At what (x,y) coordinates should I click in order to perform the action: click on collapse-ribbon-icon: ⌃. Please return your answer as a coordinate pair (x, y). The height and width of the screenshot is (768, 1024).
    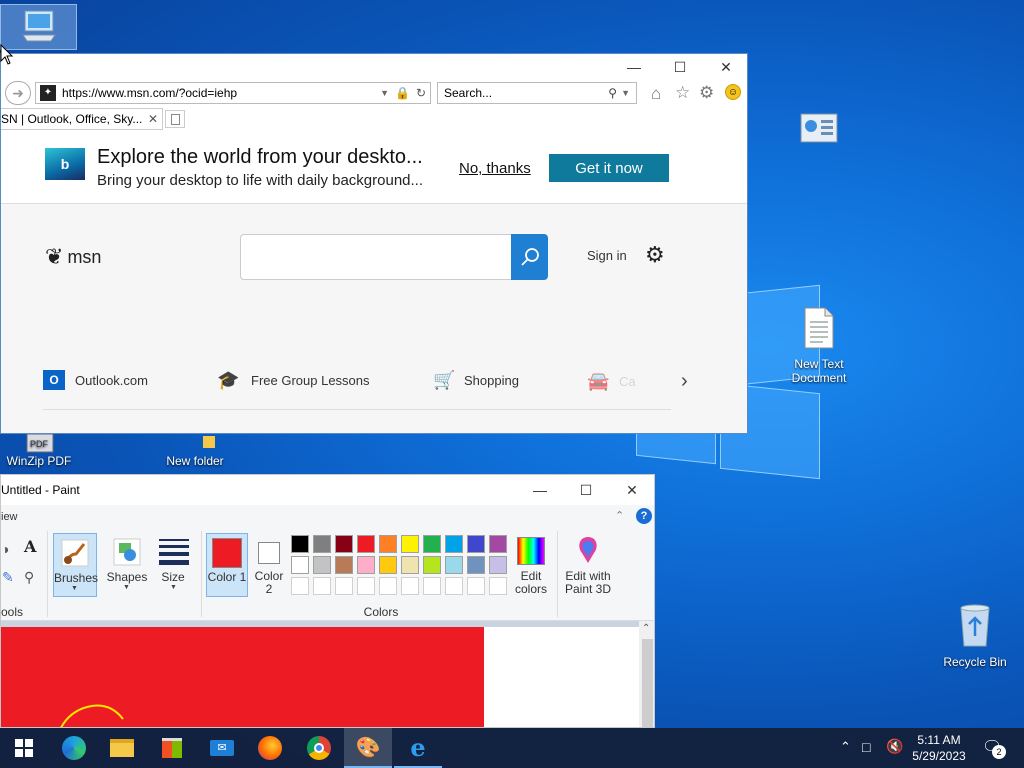
    Looking at the image, I should click on (619, 515).